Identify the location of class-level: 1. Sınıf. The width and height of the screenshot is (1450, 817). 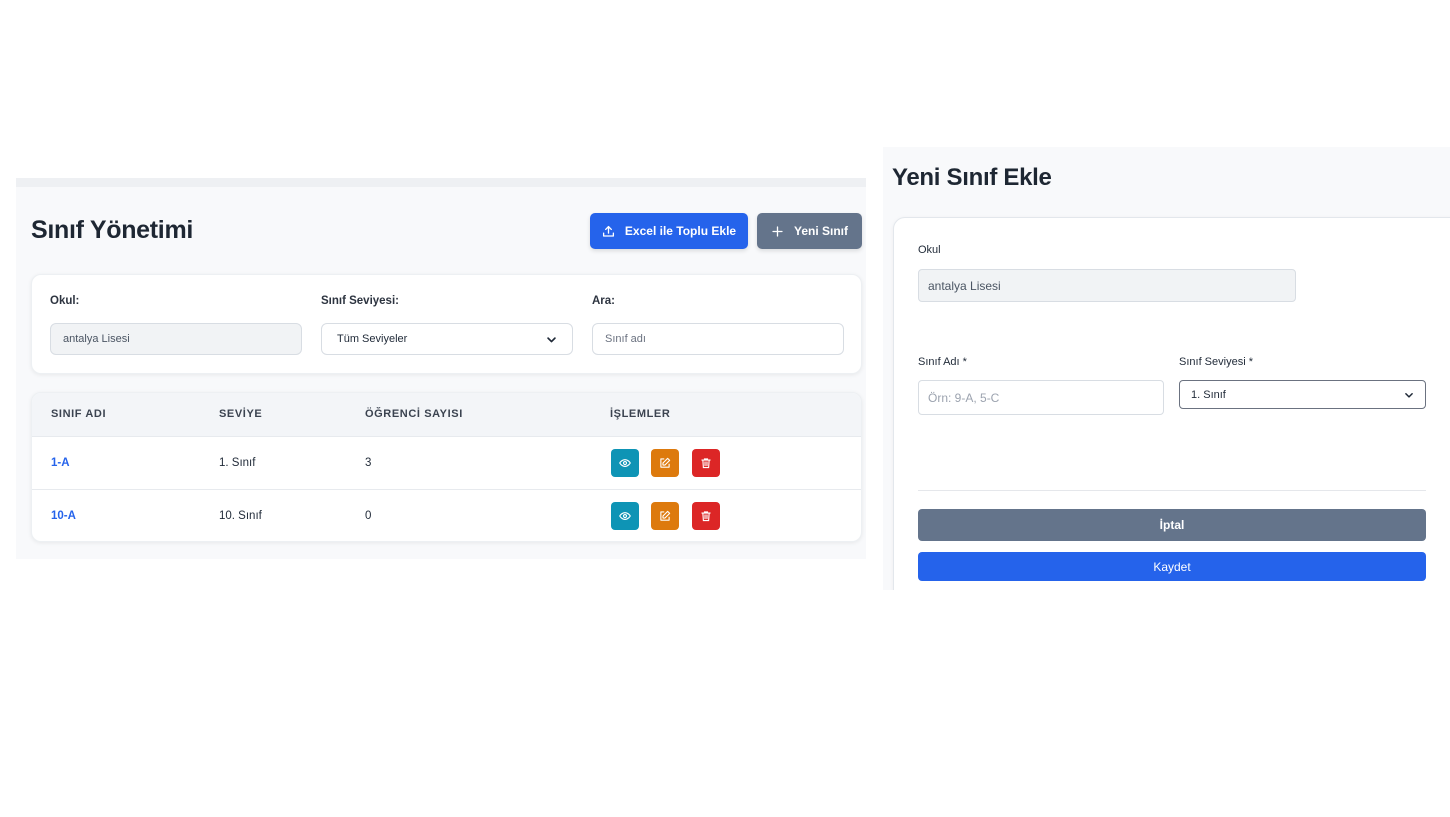
(237, 463).